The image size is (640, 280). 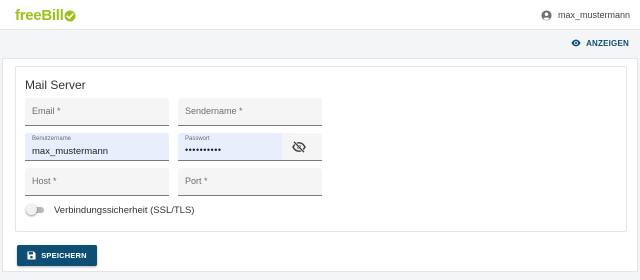 I want to click on username-field: Benutzername max_mustermann, so click(x=97, y=147).